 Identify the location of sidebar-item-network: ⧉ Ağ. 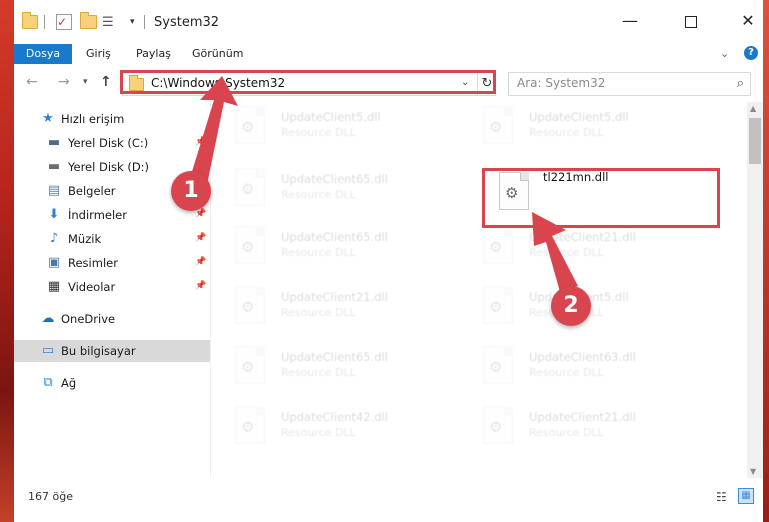
(112, 383).